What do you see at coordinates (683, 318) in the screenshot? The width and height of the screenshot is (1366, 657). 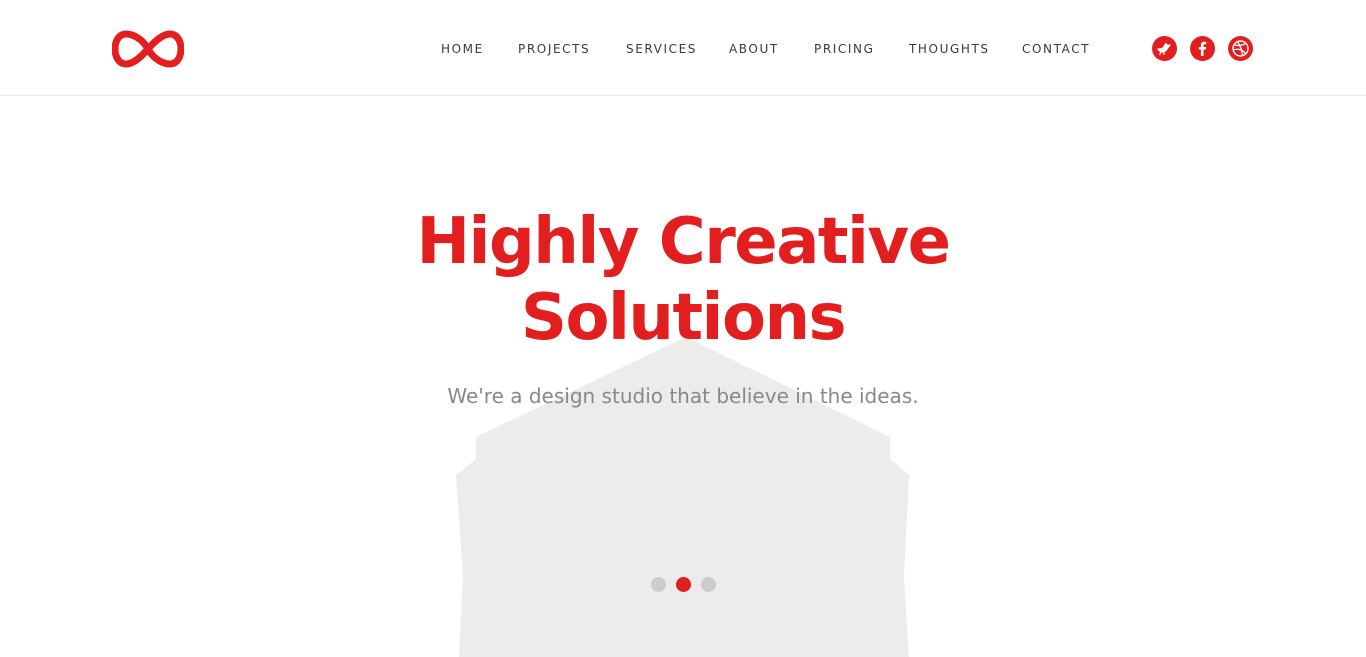 I see `hero-title-line-2: Solutions` at bounding box center [683, 318].